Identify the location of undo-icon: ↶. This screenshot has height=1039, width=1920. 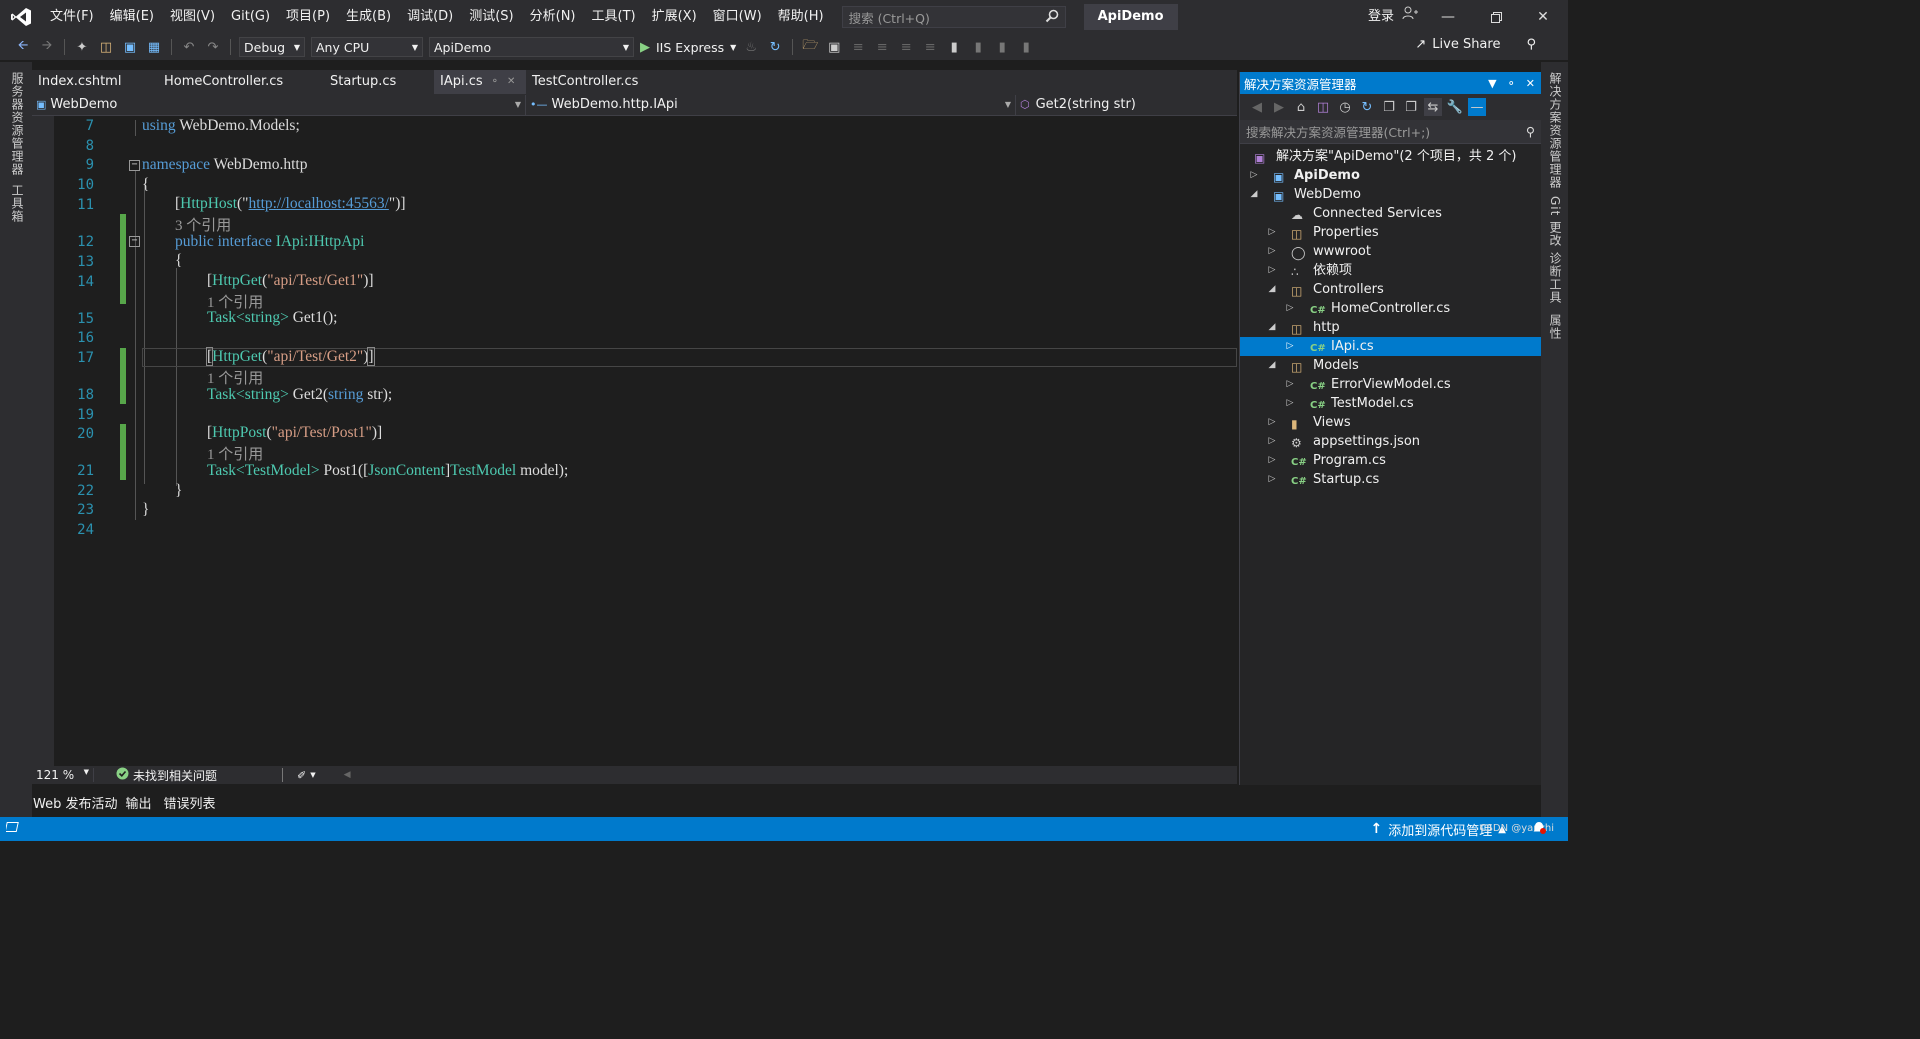
(189, 47).